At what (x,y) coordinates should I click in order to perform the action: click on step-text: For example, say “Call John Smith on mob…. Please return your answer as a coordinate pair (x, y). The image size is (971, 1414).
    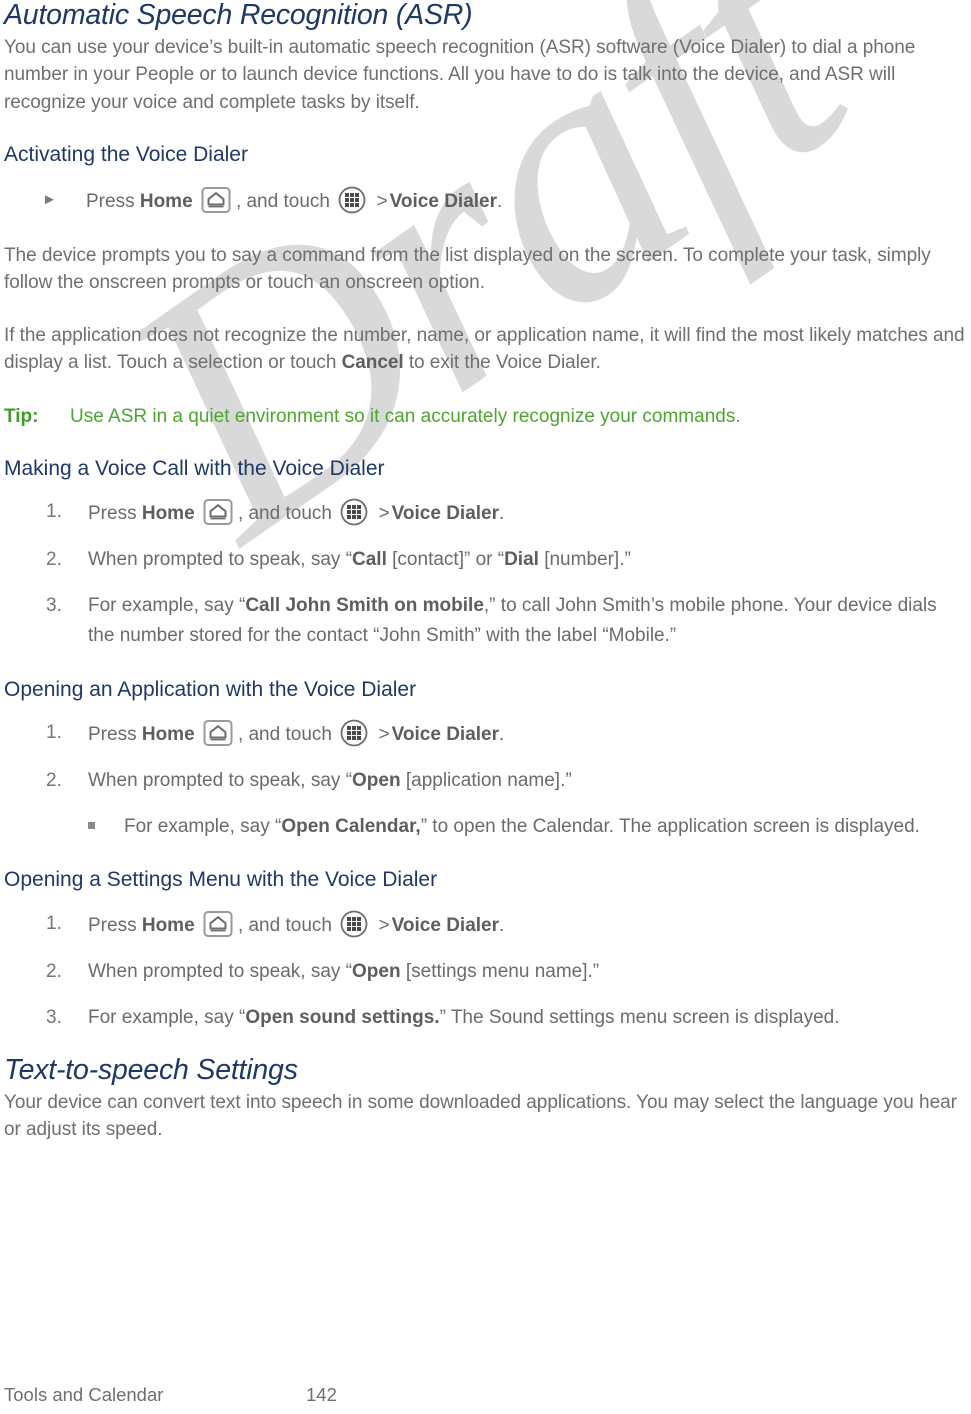
    Looking at the image, I should click on (526, 621).